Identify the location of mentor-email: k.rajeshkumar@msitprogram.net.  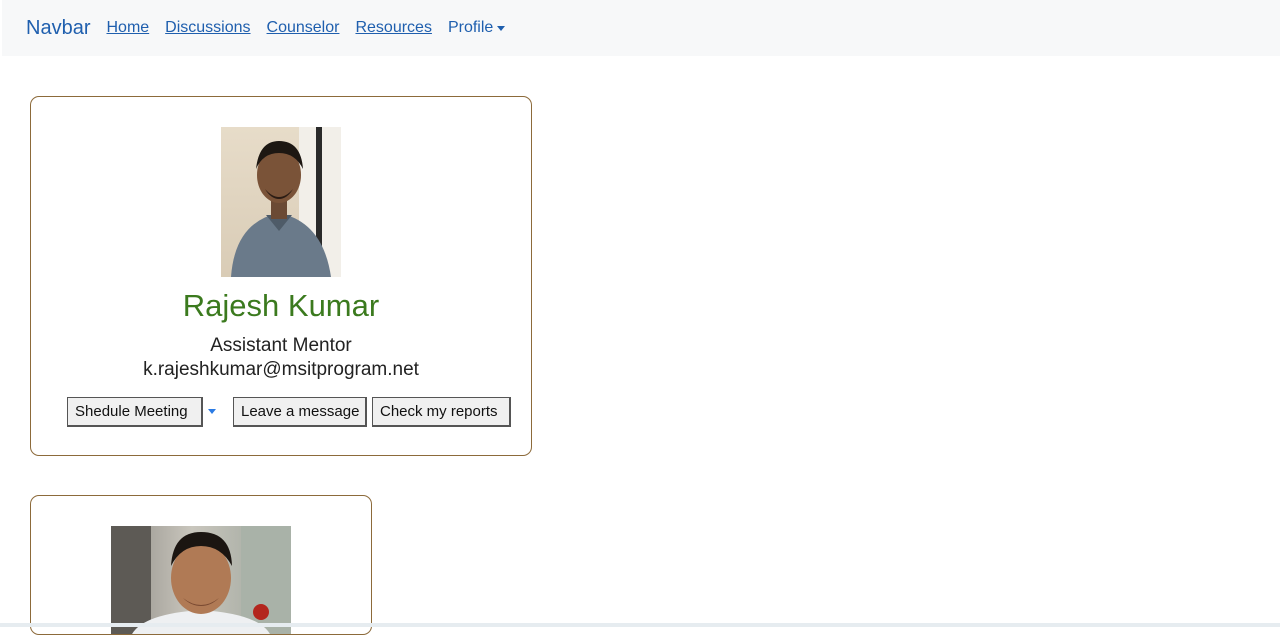
(281, 369).